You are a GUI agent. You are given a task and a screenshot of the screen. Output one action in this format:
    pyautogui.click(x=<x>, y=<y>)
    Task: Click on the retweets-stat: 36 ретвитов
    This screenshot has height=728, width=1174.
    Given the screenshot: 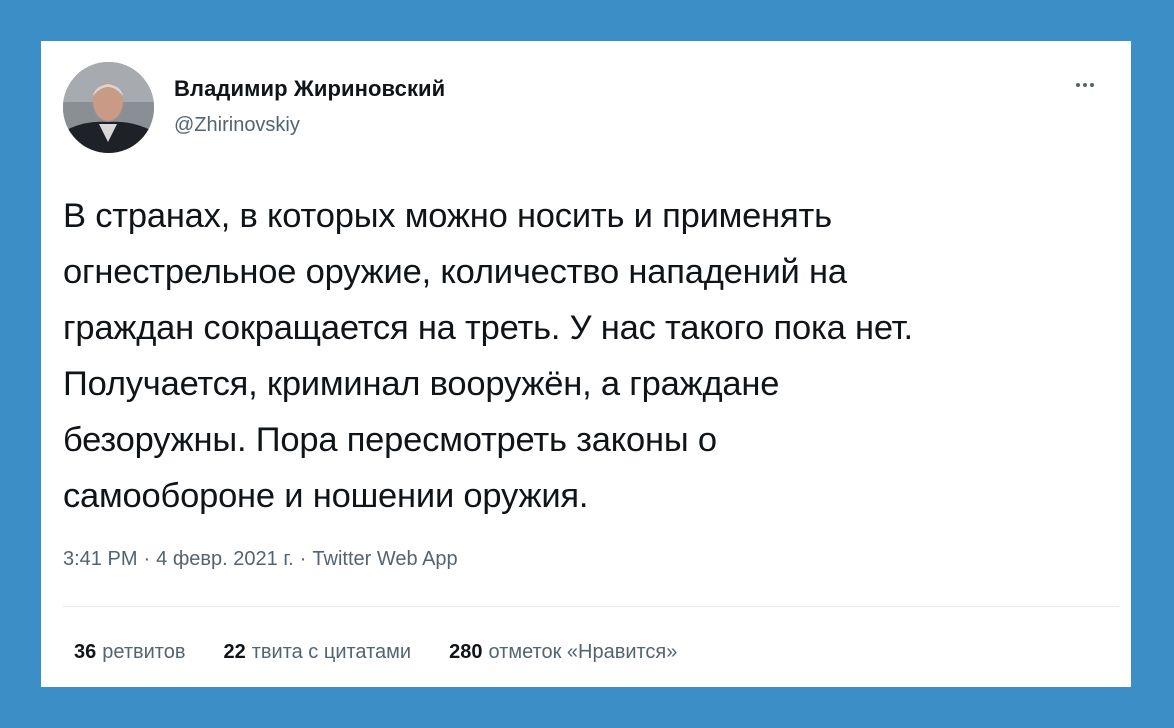 What is the action you would take?
    pyautogui.click(x=129, y=652)
    